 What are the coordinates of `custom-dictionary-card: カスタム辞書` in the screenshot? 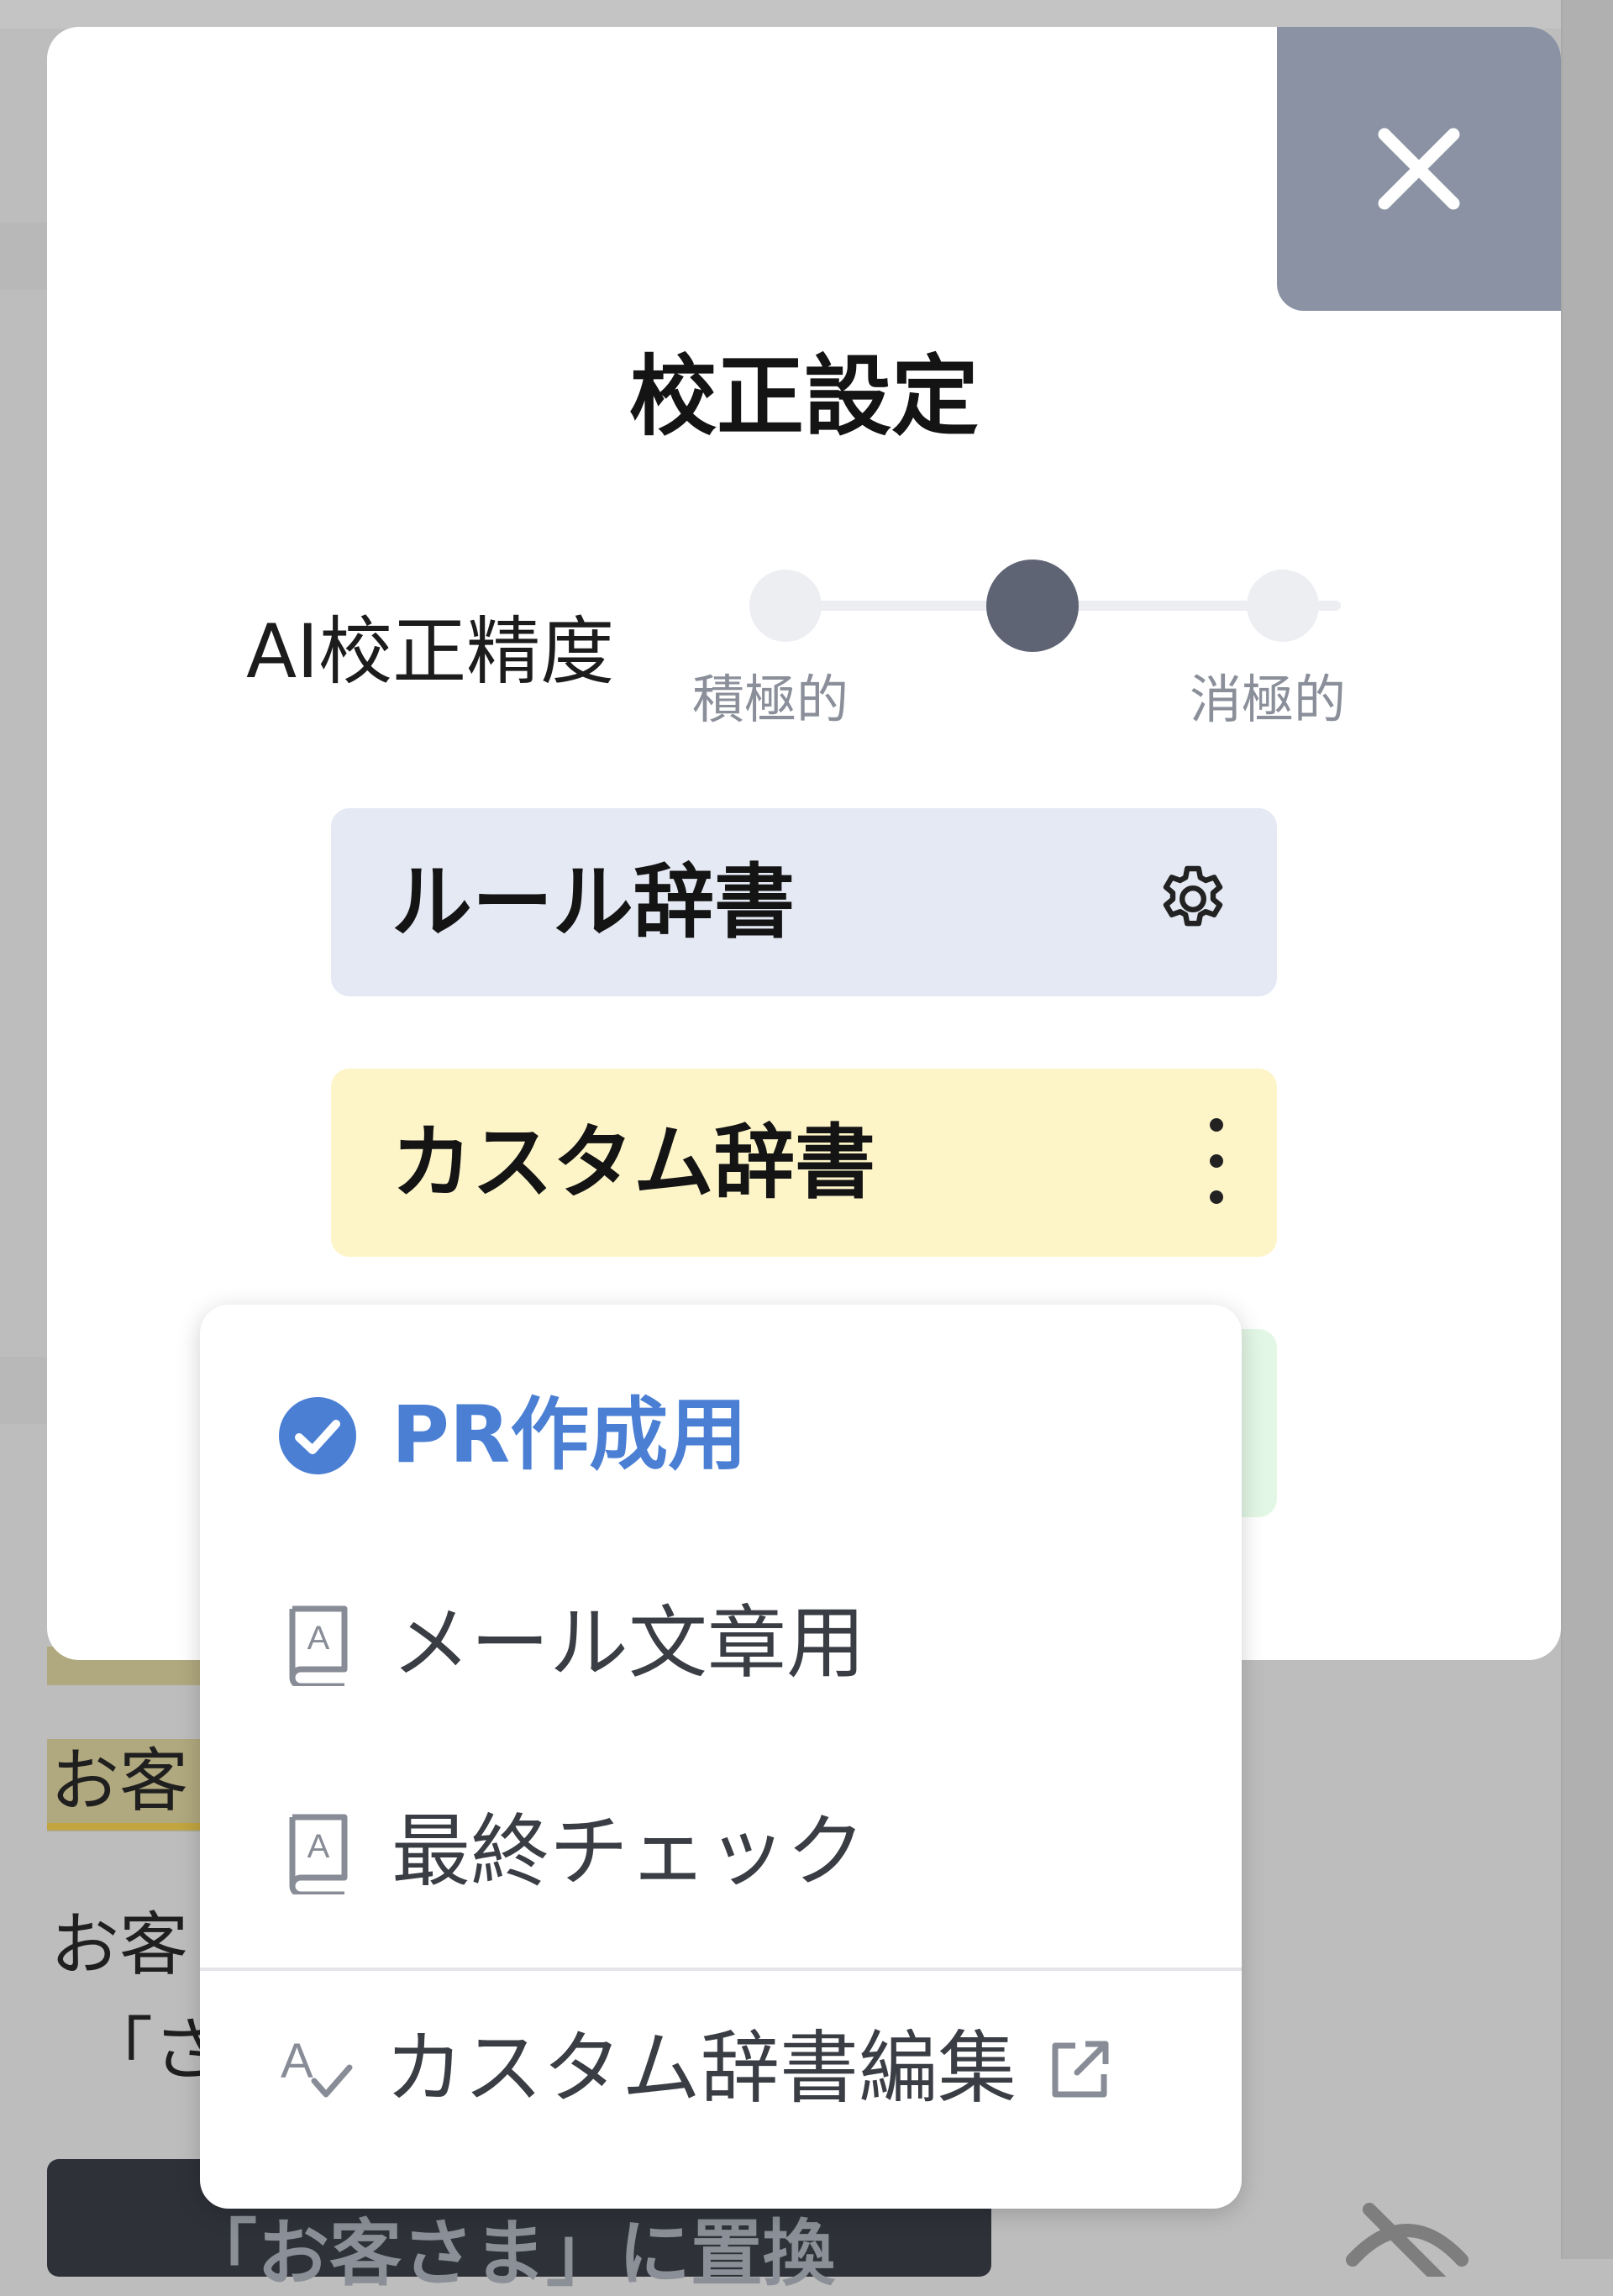 It's located at (804, 1163).